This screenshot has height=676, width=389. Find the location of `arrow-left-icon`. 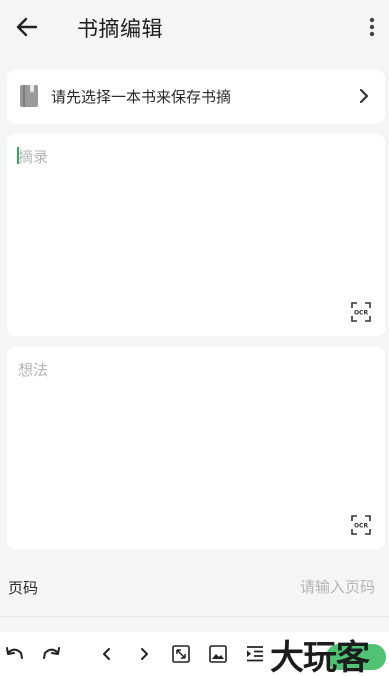

arrow-left-icon is located at coordinates (27, 27).